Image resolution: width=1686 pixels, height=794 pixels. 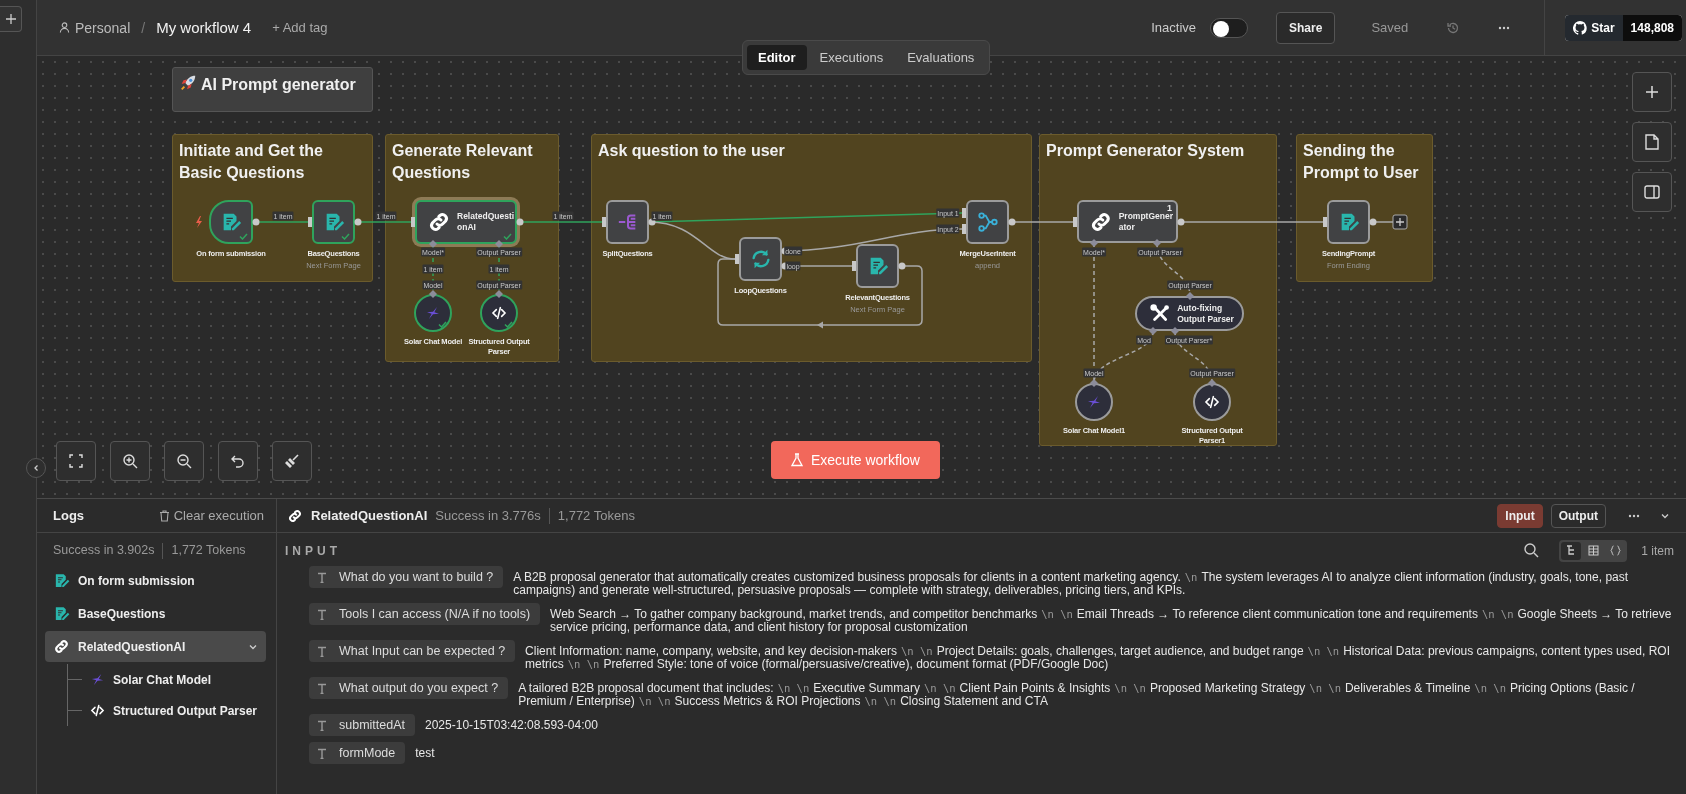 I want to click on sidebar-icon, so click(x=1652, y=192).